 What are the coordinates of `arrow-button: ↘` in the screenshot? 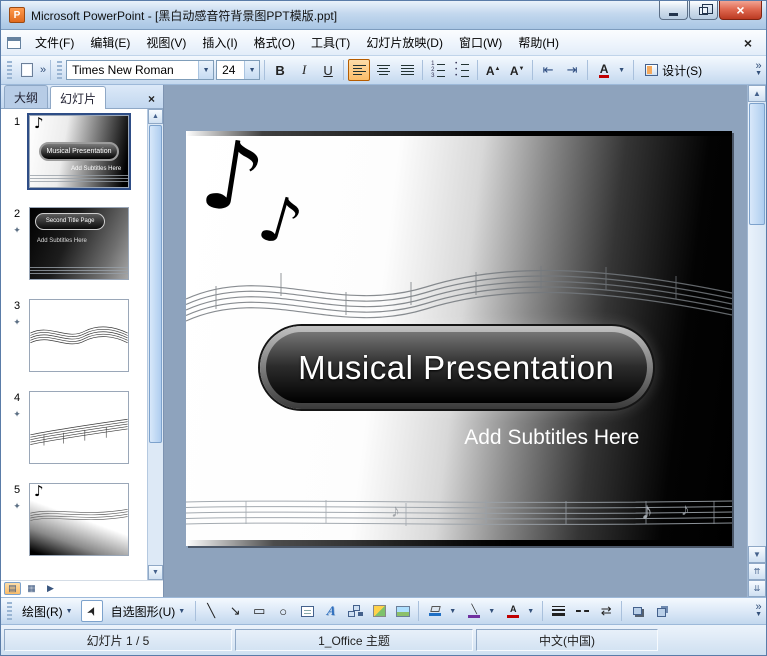 It's located at (235, 611).